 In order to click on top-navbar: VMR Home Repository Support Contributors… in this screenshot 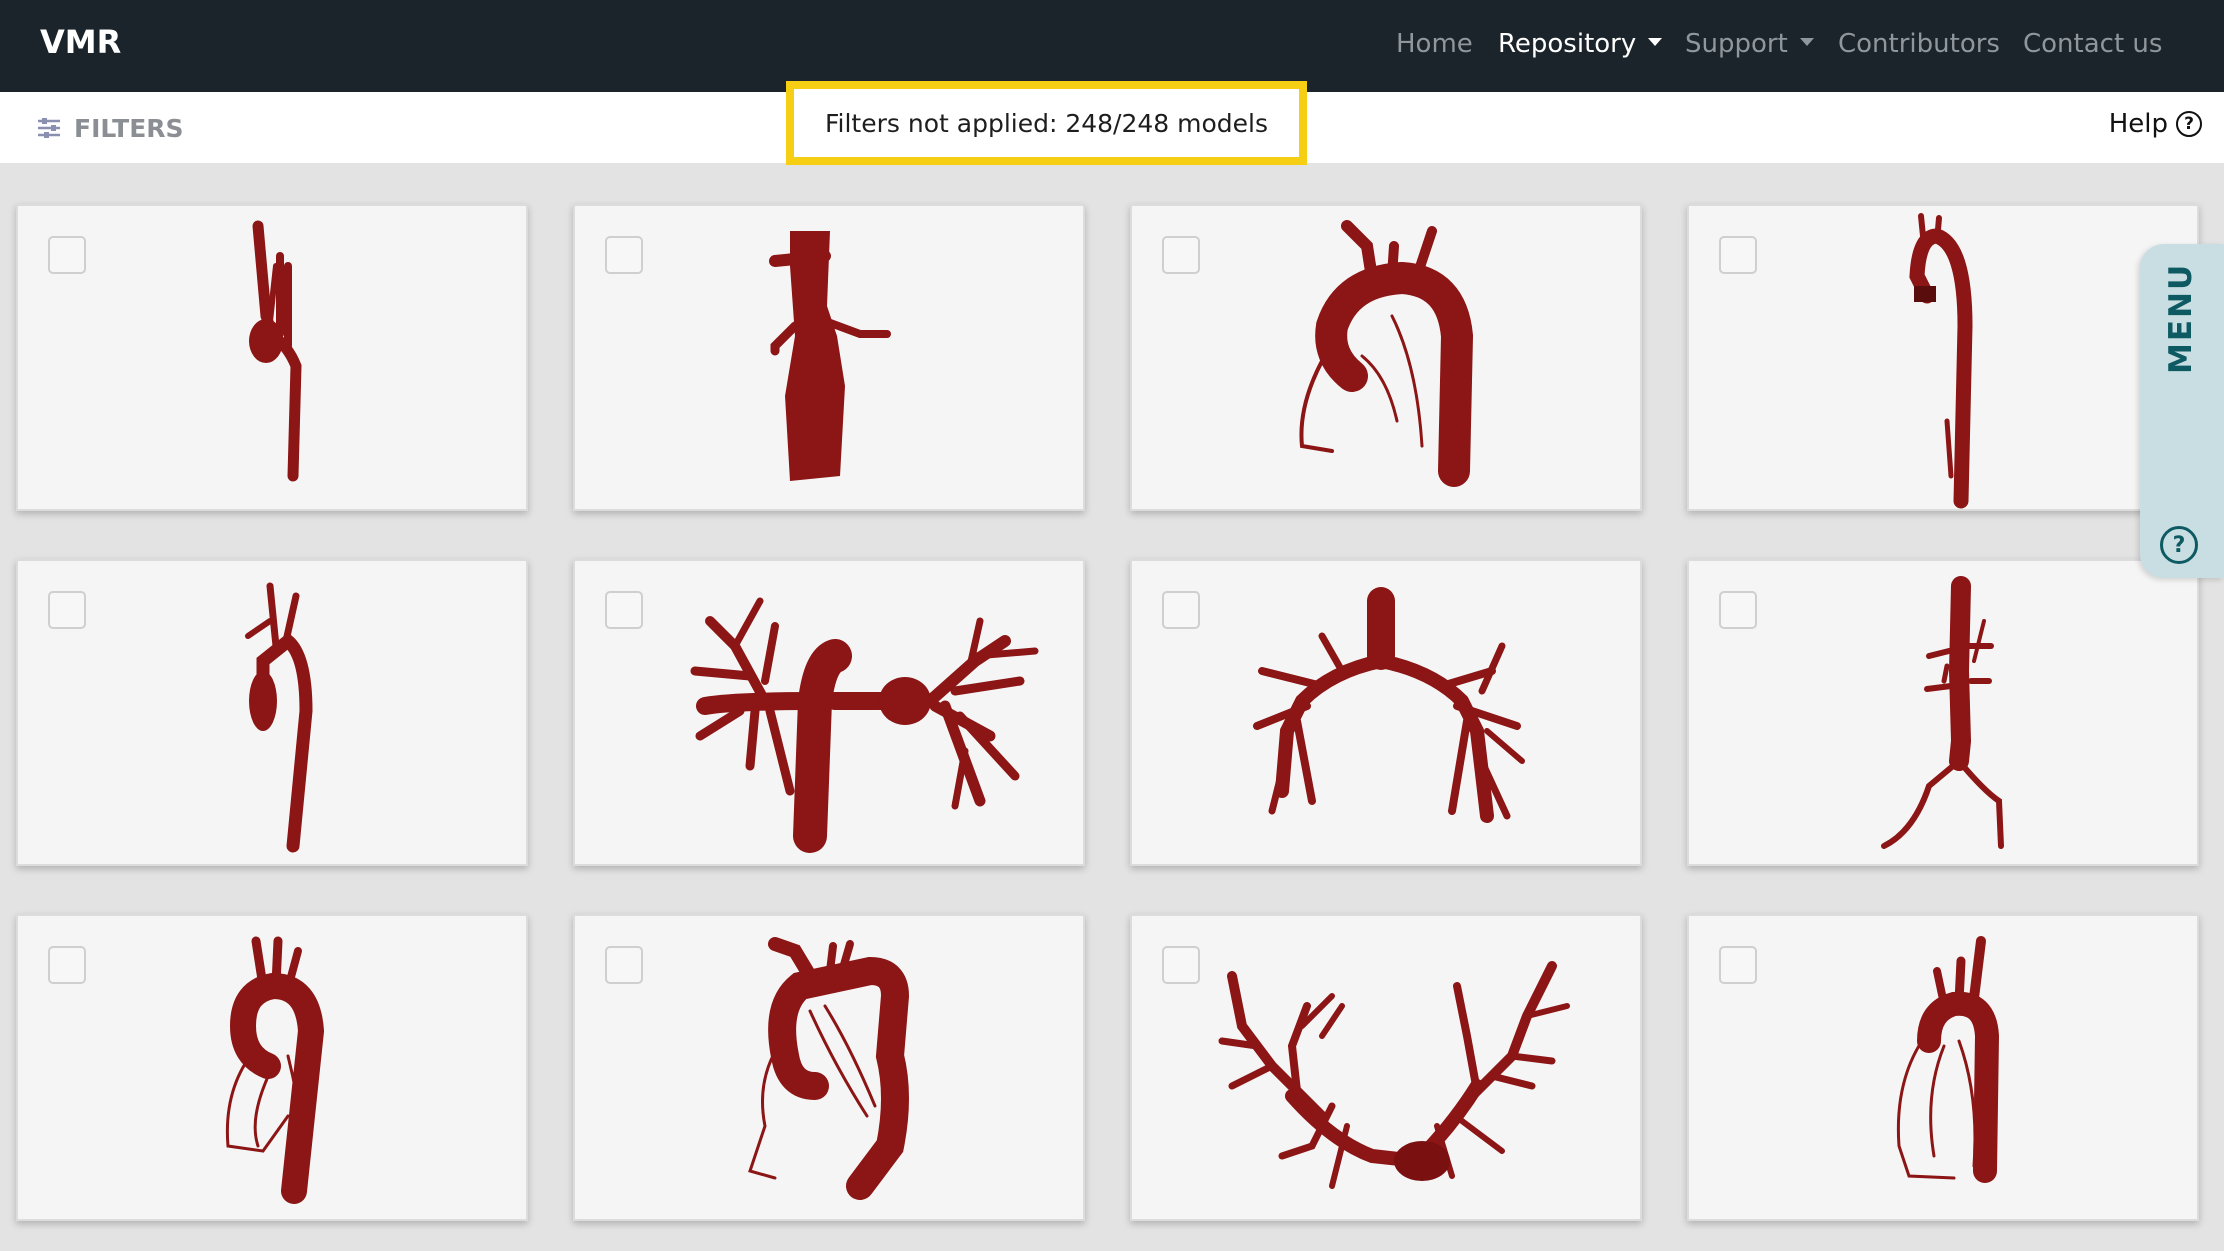, I will do `click(1112, 46)`.